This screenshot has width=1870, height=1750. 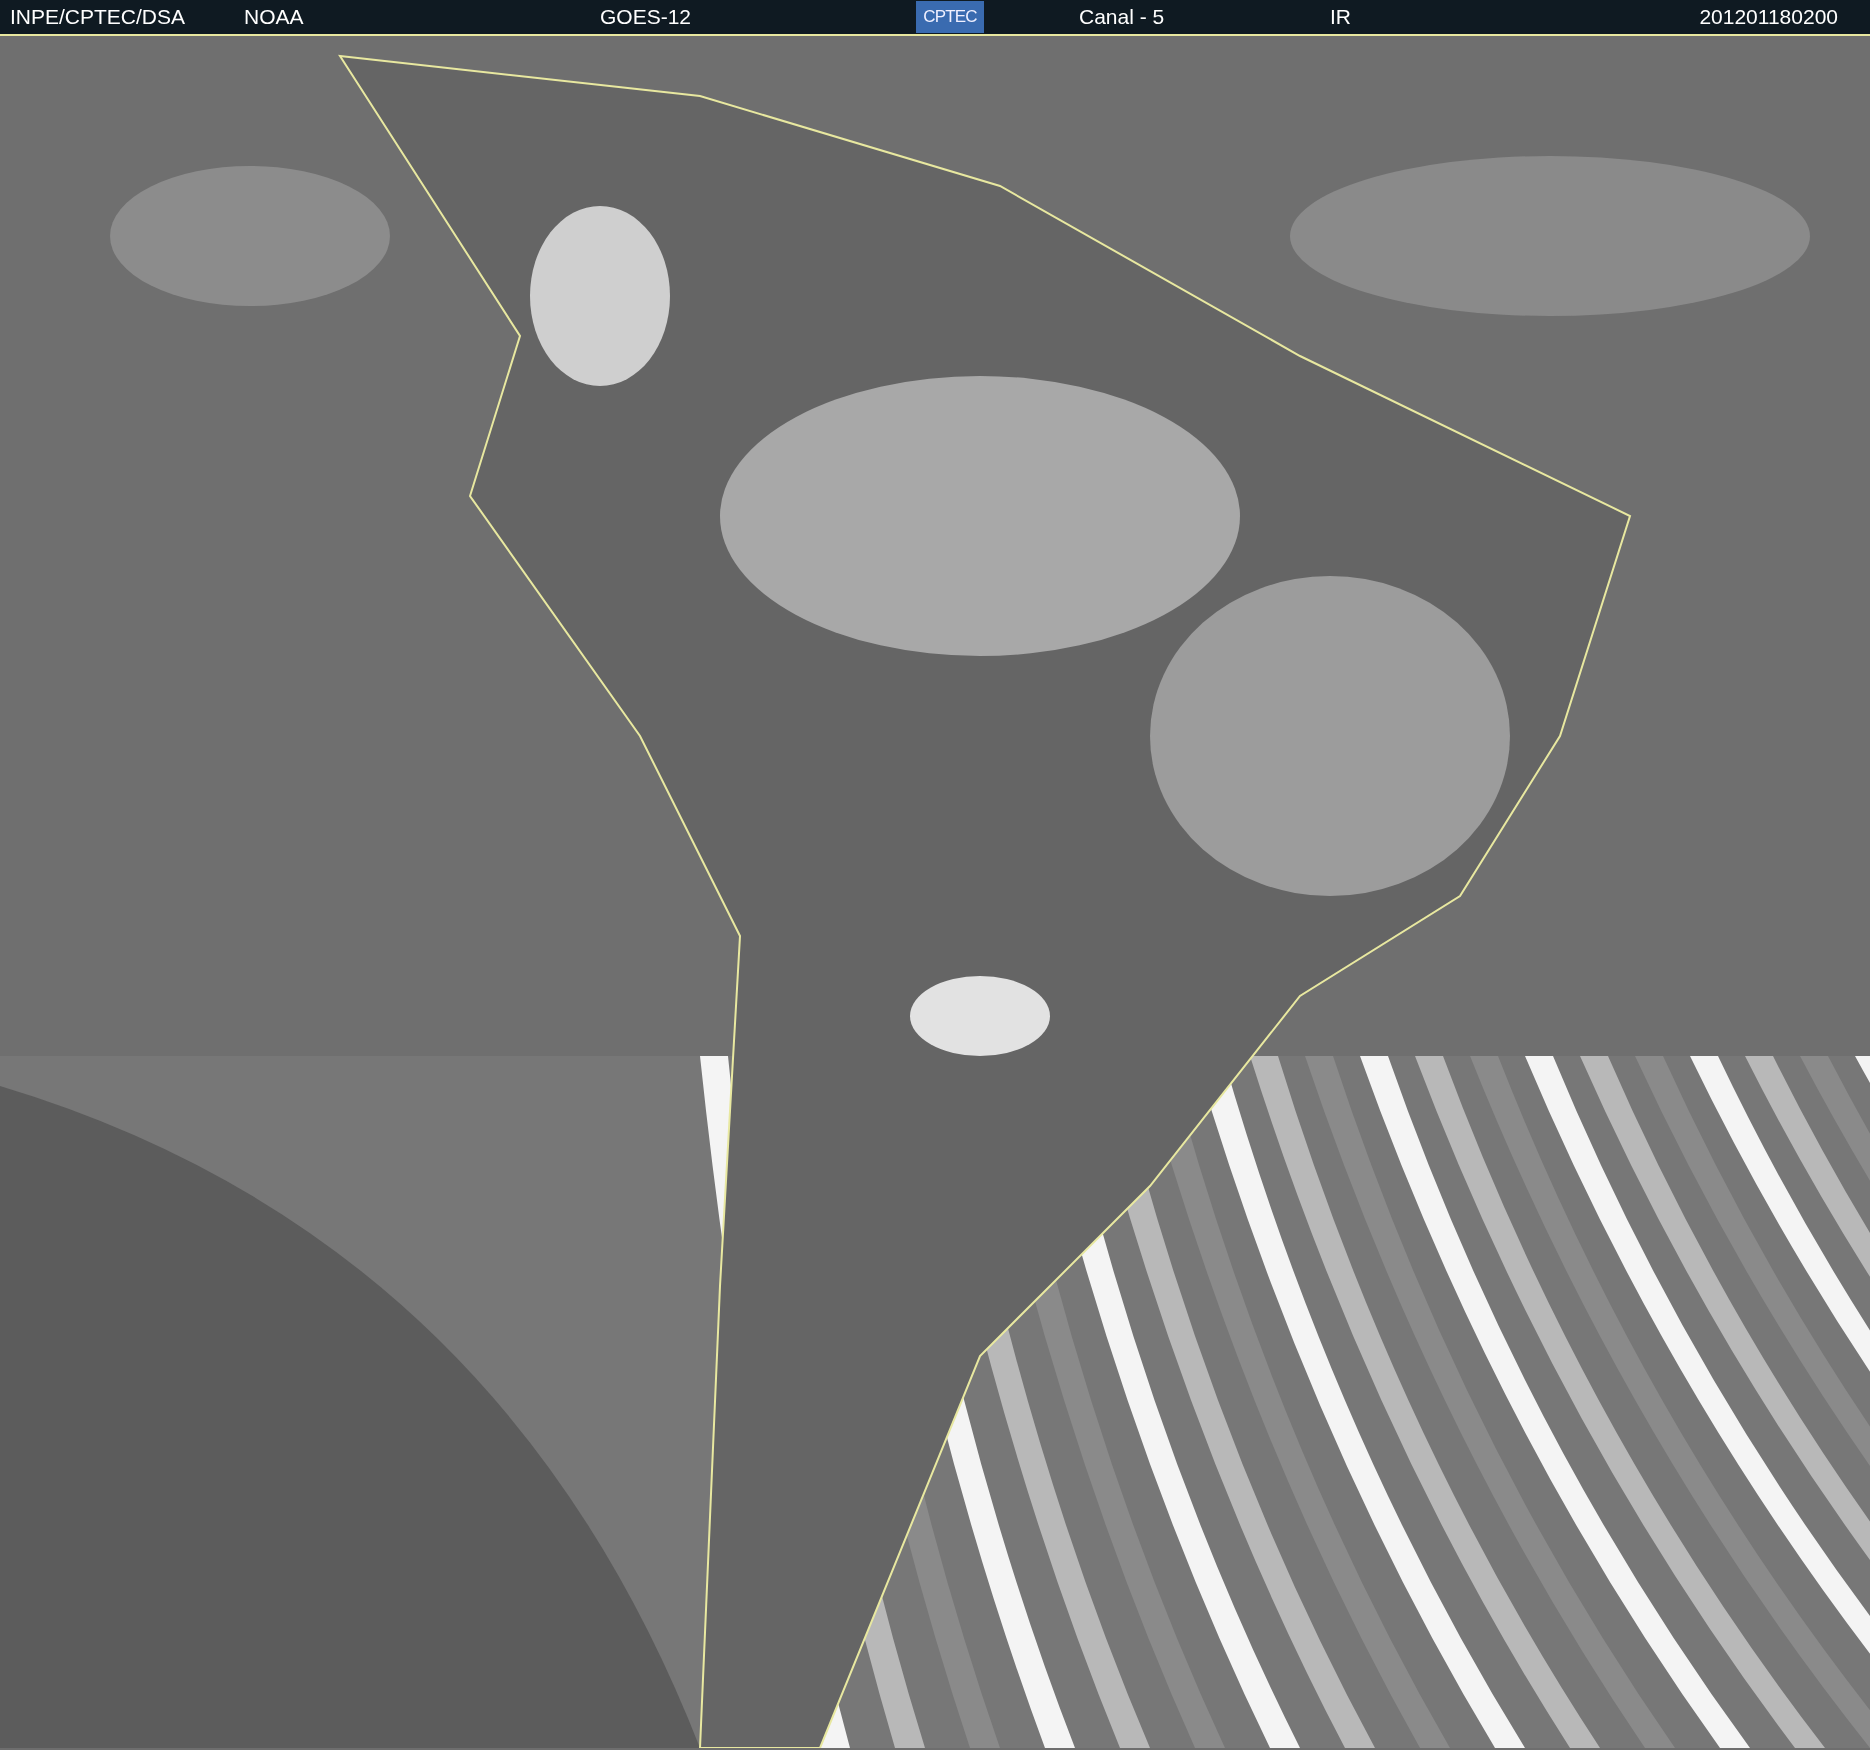 What do you see at coordinates (950, 17) in the screenshot?
I see `logo: CPTEC` at bounding box center [950, 17].